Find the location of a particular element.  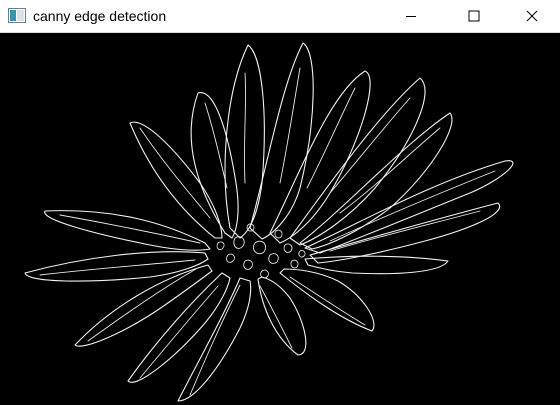

opencv-window-icon is located at coordinates (17, 15).